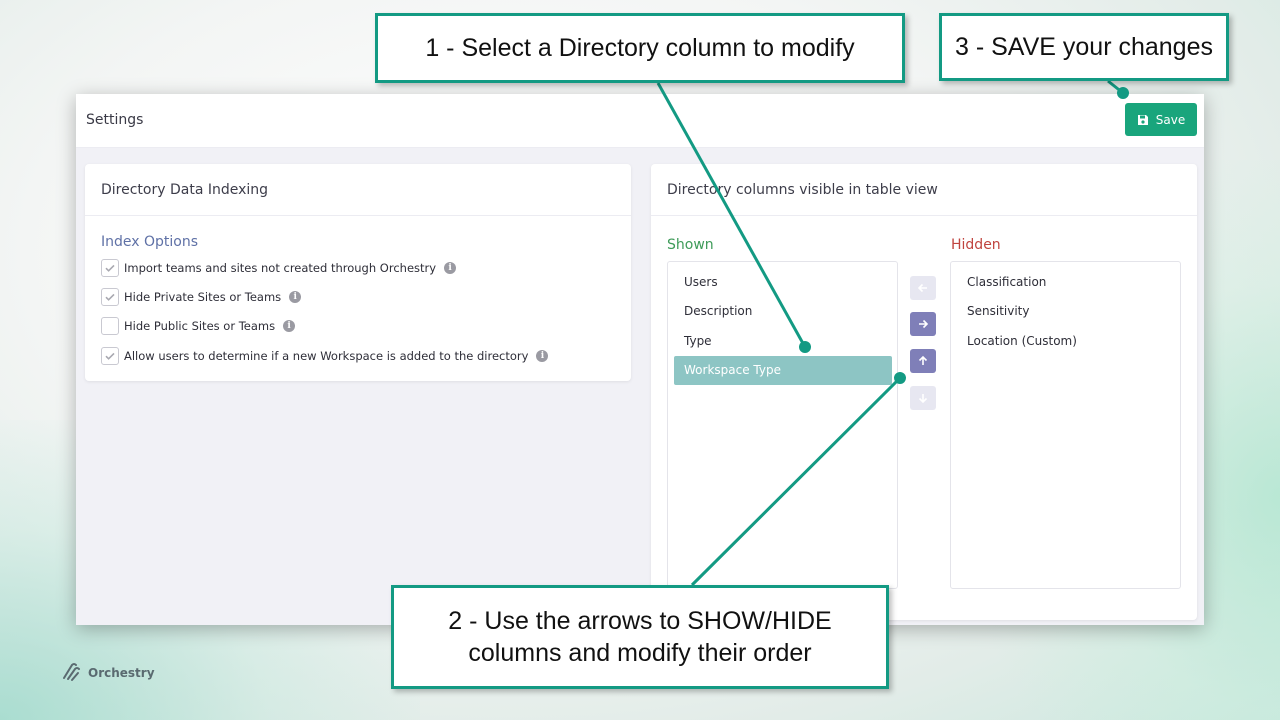  Describe the element at coordinates (900, 378) in the screenshot. I see `connector-dot-step2` at that location.